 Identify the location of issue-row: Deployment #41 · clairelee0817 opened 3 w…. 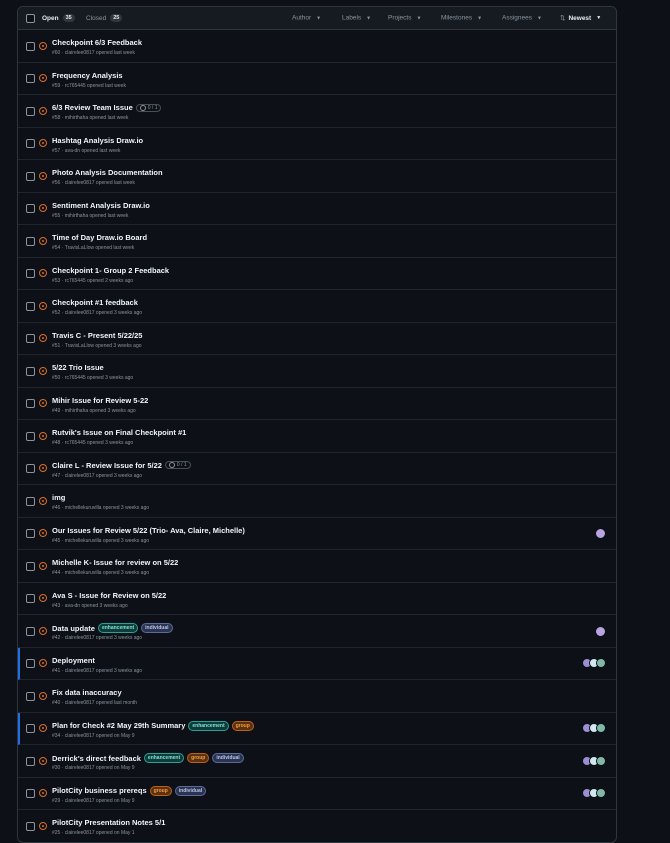
(317, 663).